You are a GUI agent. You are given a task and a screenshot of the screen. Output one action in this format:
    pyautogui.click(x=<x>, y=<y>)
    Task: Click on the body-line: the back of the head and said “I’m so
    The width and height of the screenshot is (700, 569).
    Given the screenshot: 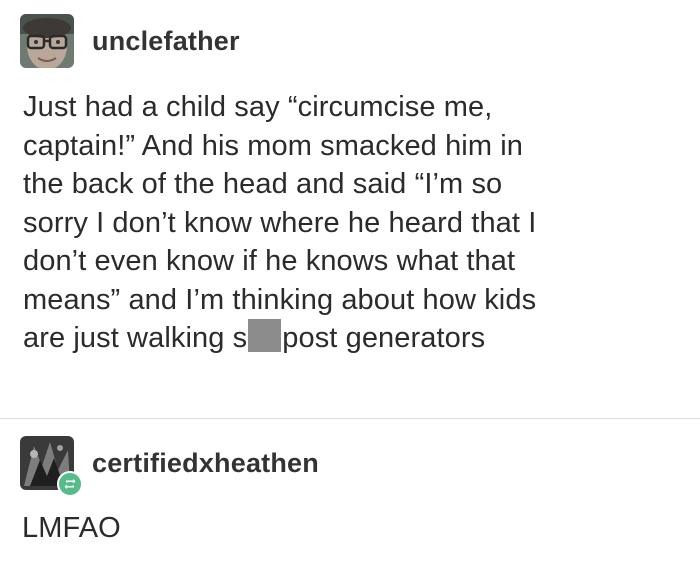 What is the action you would take?
    pyautogui.click(x=263, y=184)
    